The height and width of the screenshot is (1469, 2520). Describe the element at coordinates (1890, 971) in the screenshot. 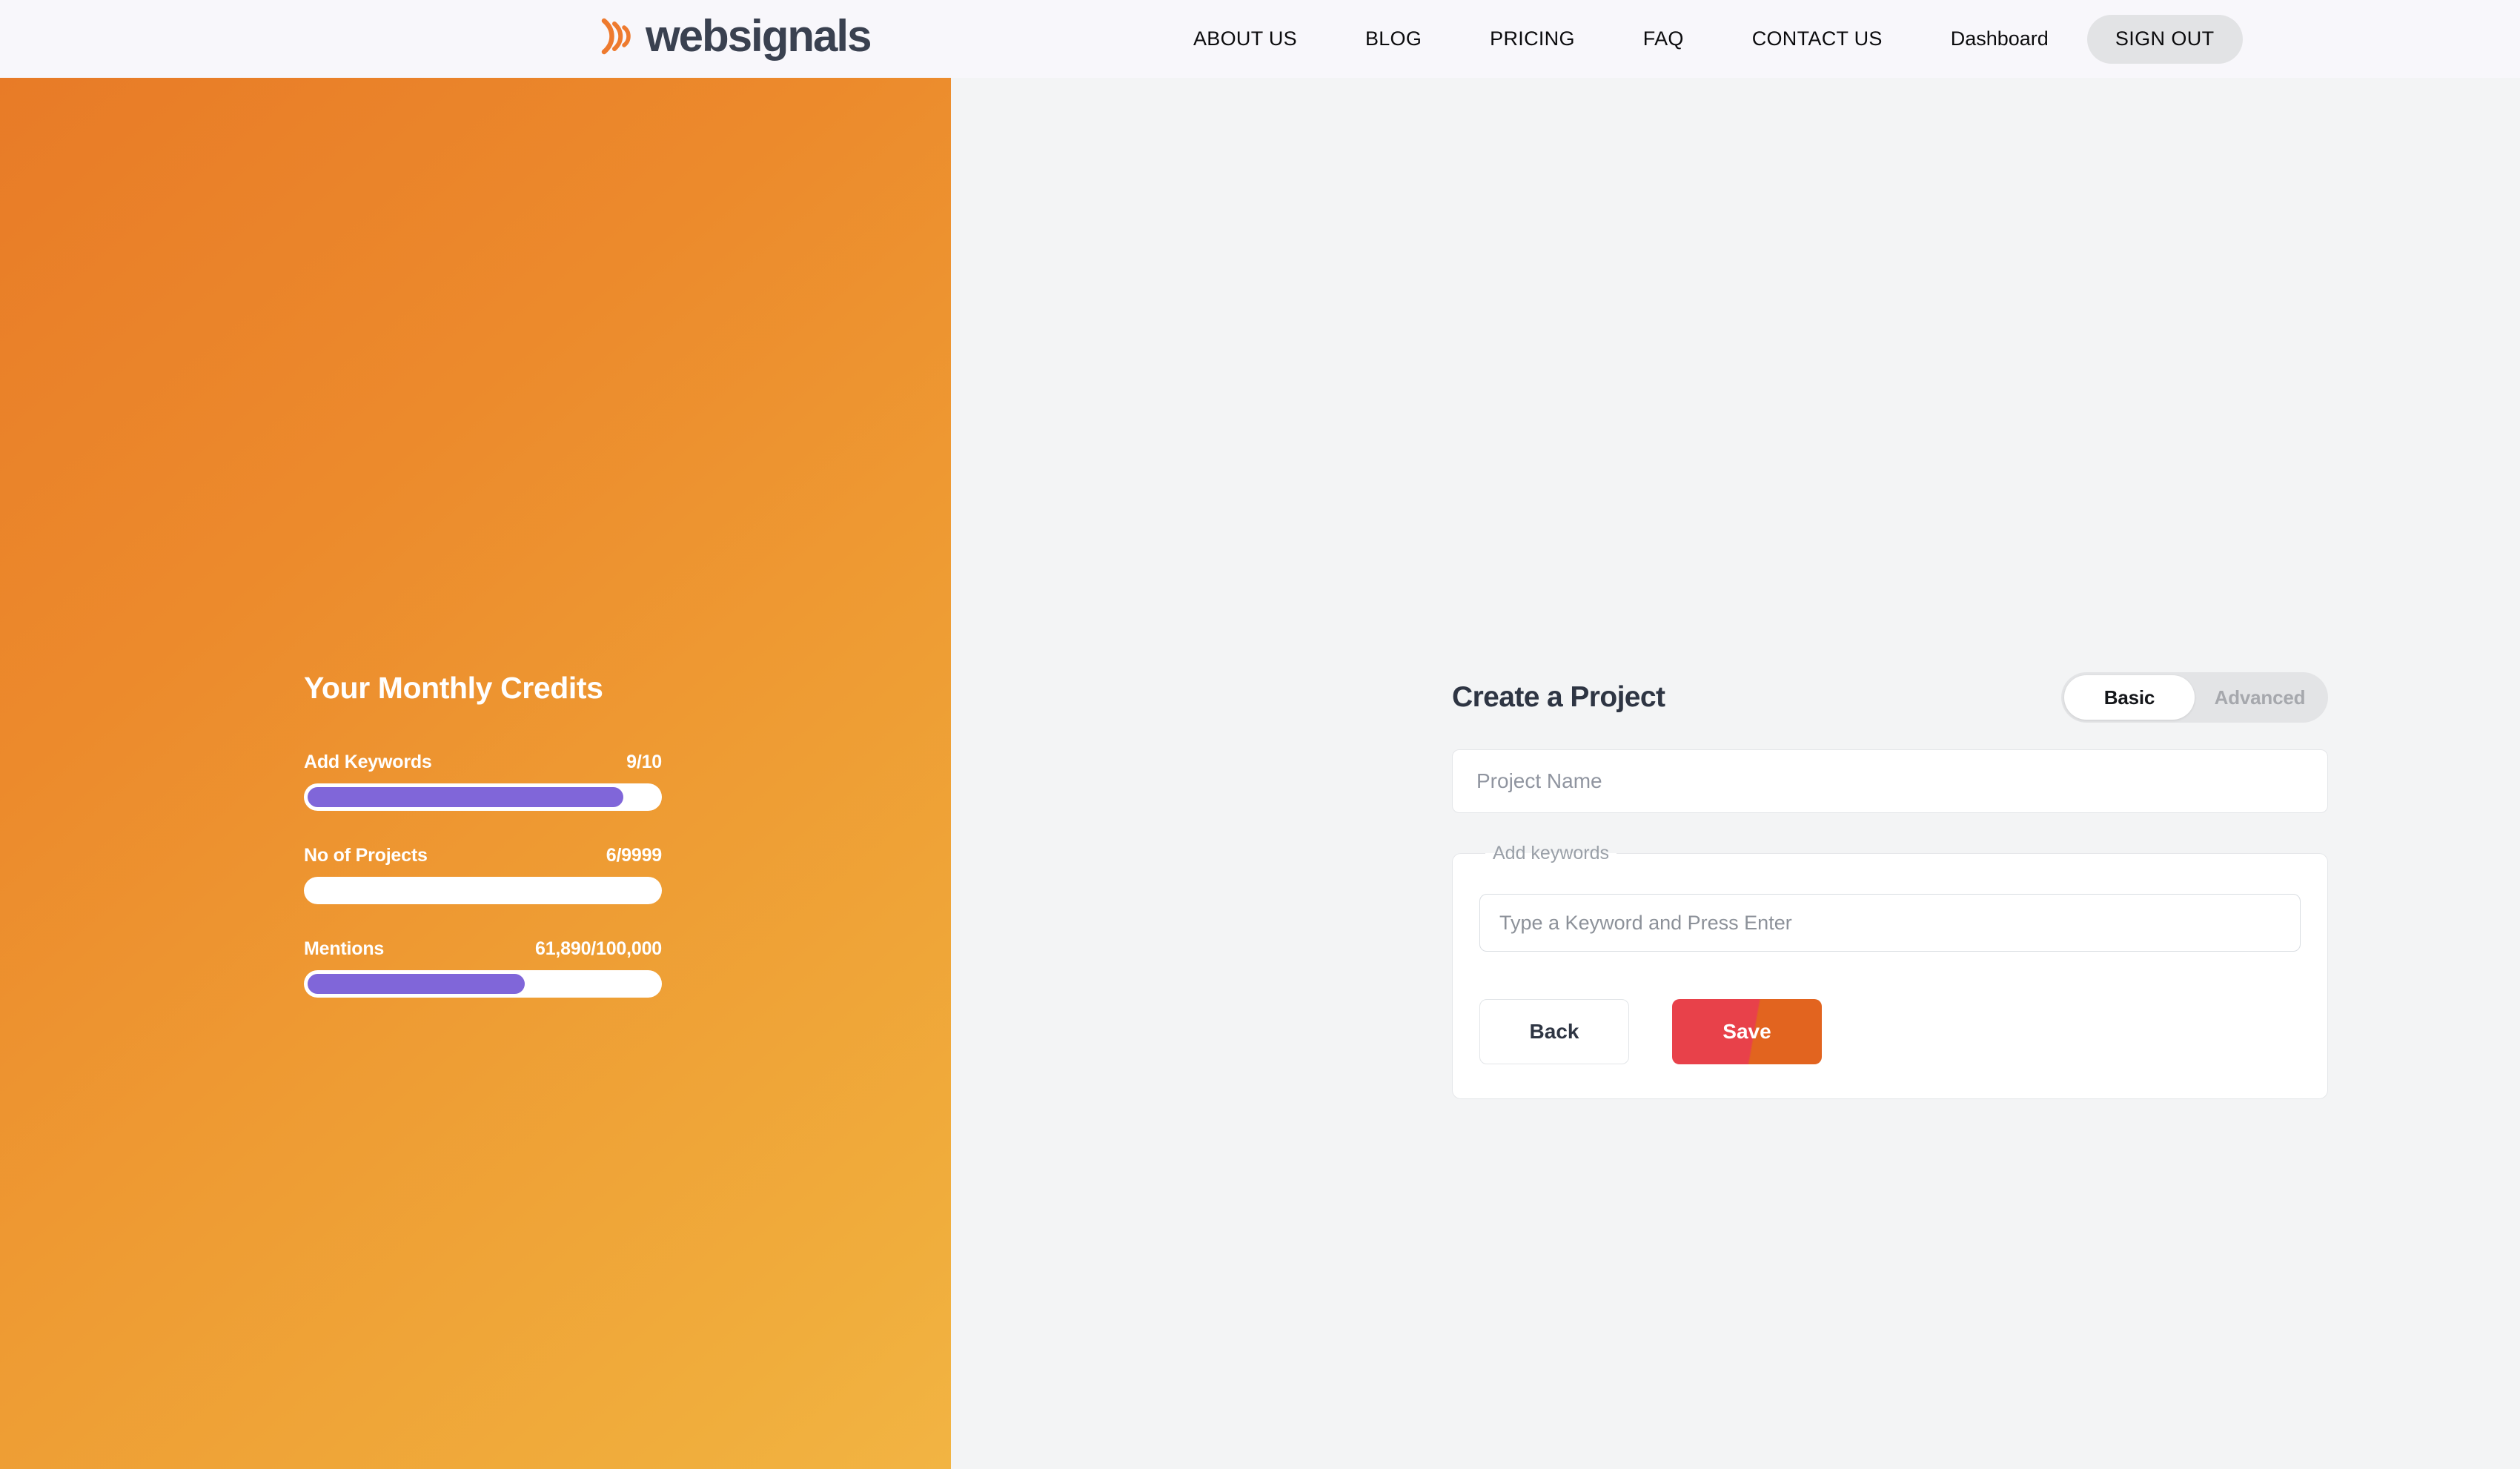

I see `add-keywords-group: Add keywords Back Save` at that location.